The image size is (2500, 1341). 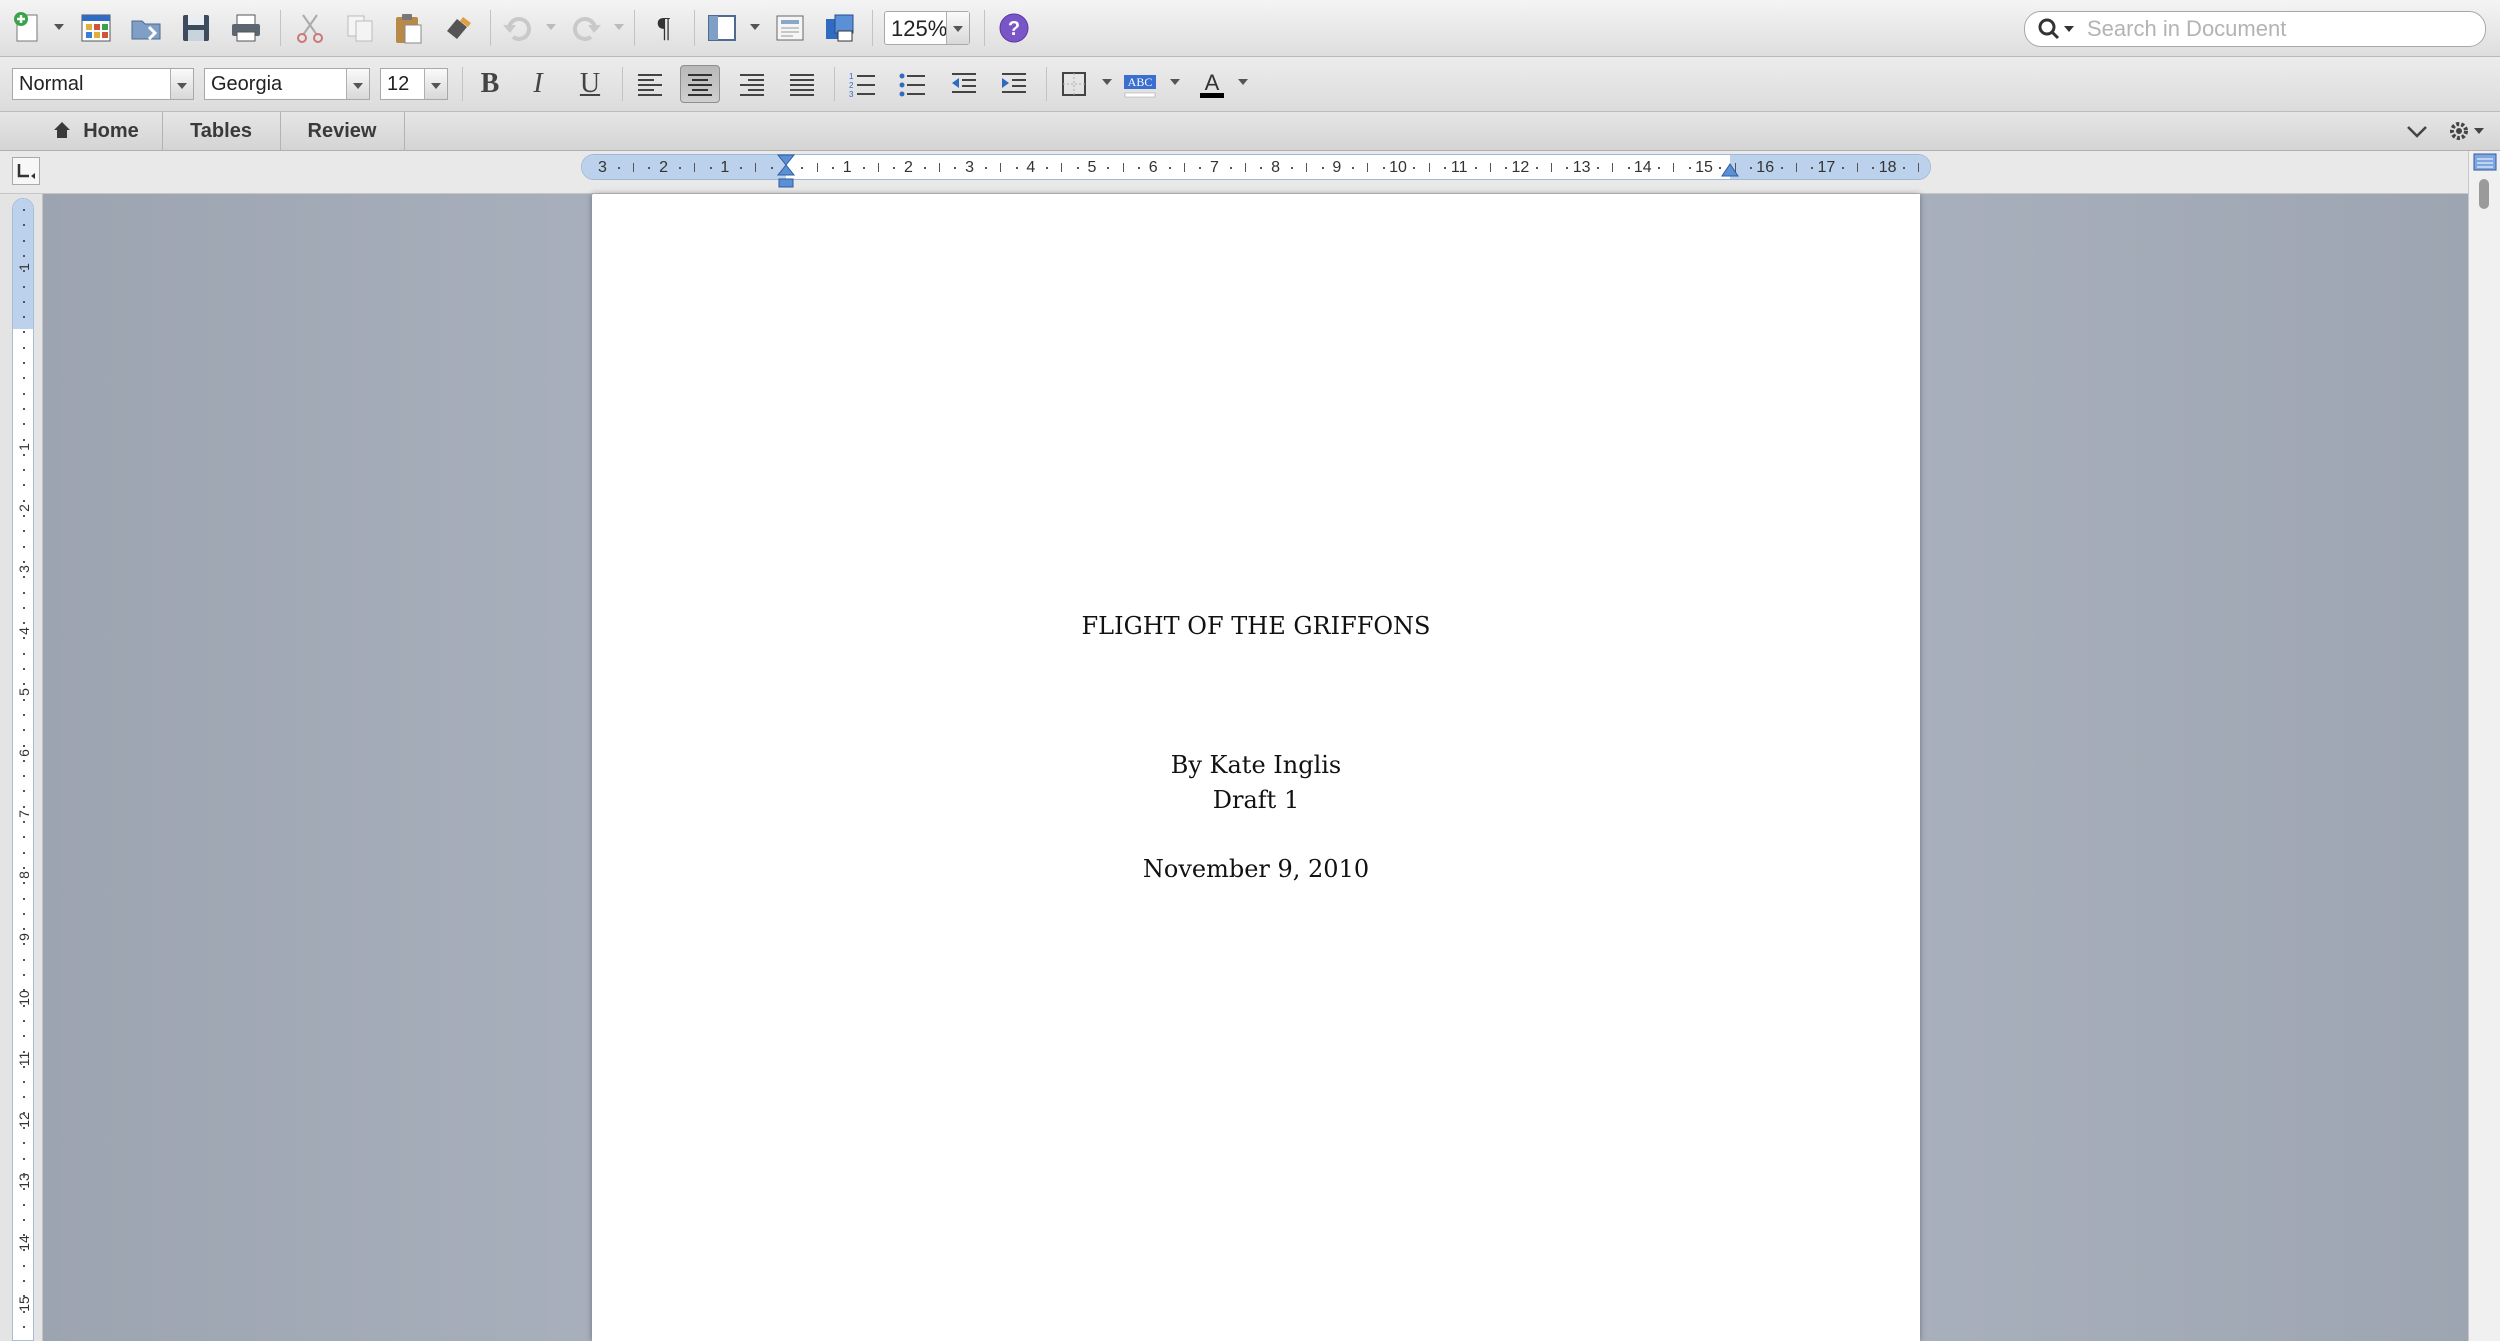 What do you see at coordinates (1014, 84) in the screenshot?
I see `increase-indent-button` at bounding box center [1014, 84].